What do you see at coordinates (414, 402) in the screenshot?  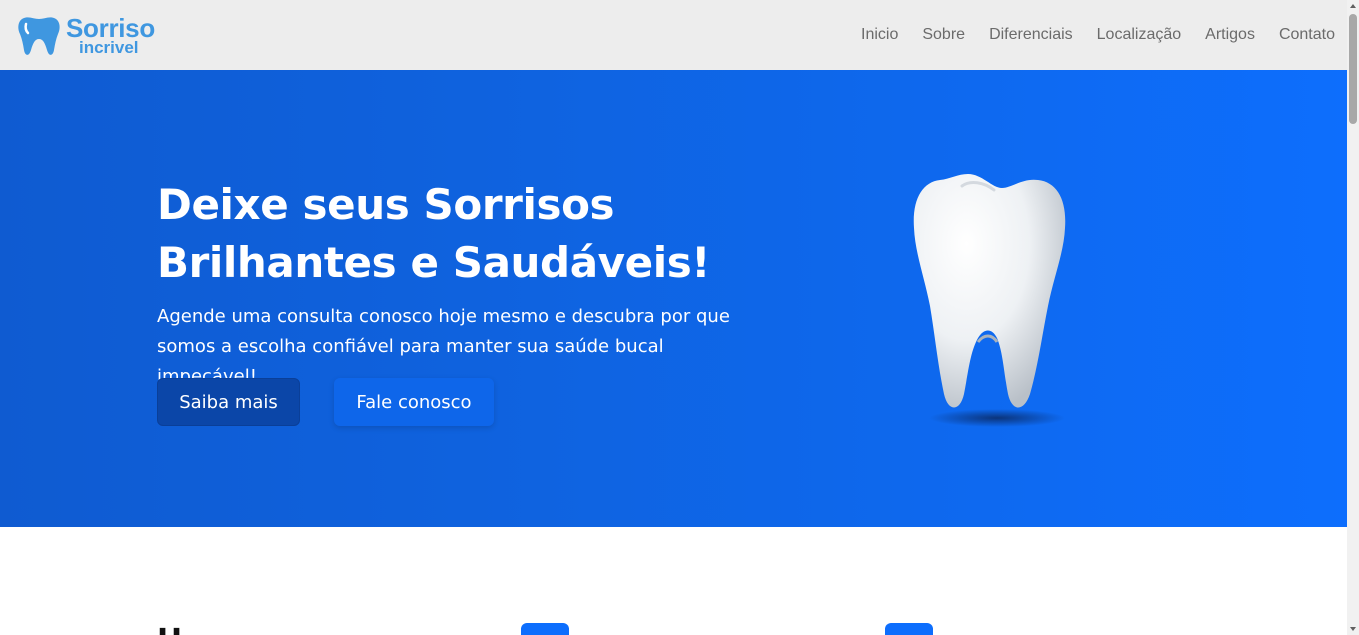 I see `fale-conosco-button: Fale conosco` at bounding box center [414, 402].